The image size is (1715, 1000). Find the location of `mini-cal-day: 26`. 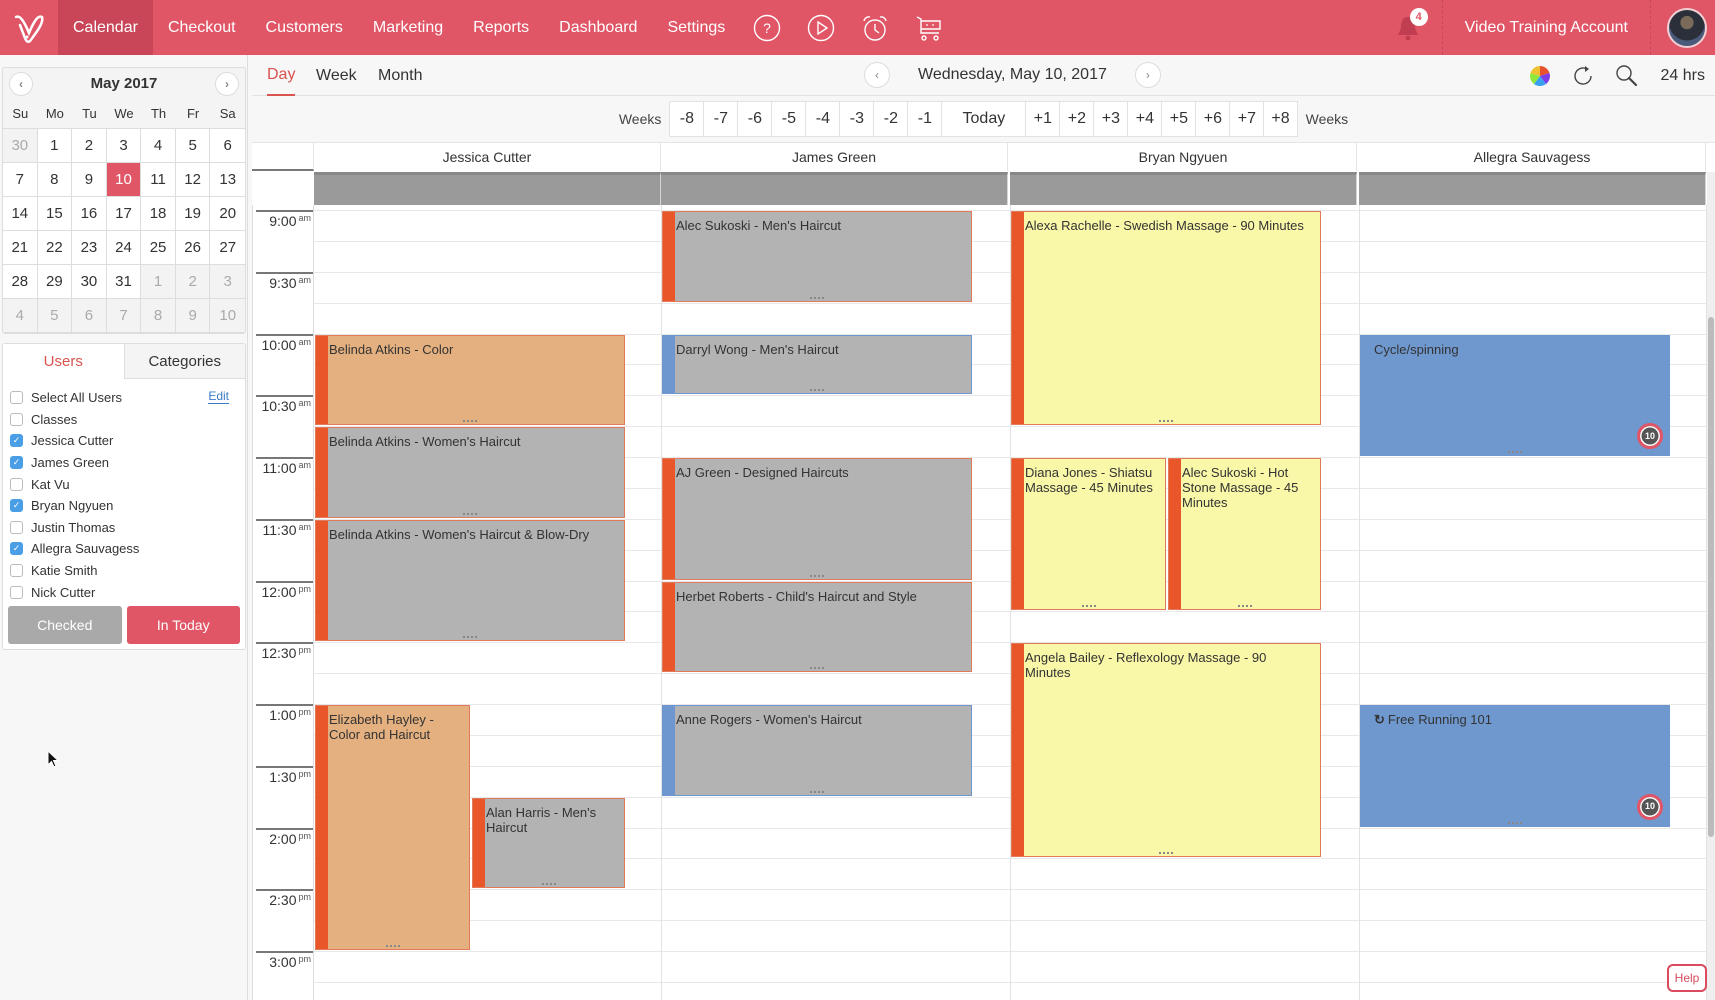

mini-cal-day: 26 is located at coordinates (193, 248).